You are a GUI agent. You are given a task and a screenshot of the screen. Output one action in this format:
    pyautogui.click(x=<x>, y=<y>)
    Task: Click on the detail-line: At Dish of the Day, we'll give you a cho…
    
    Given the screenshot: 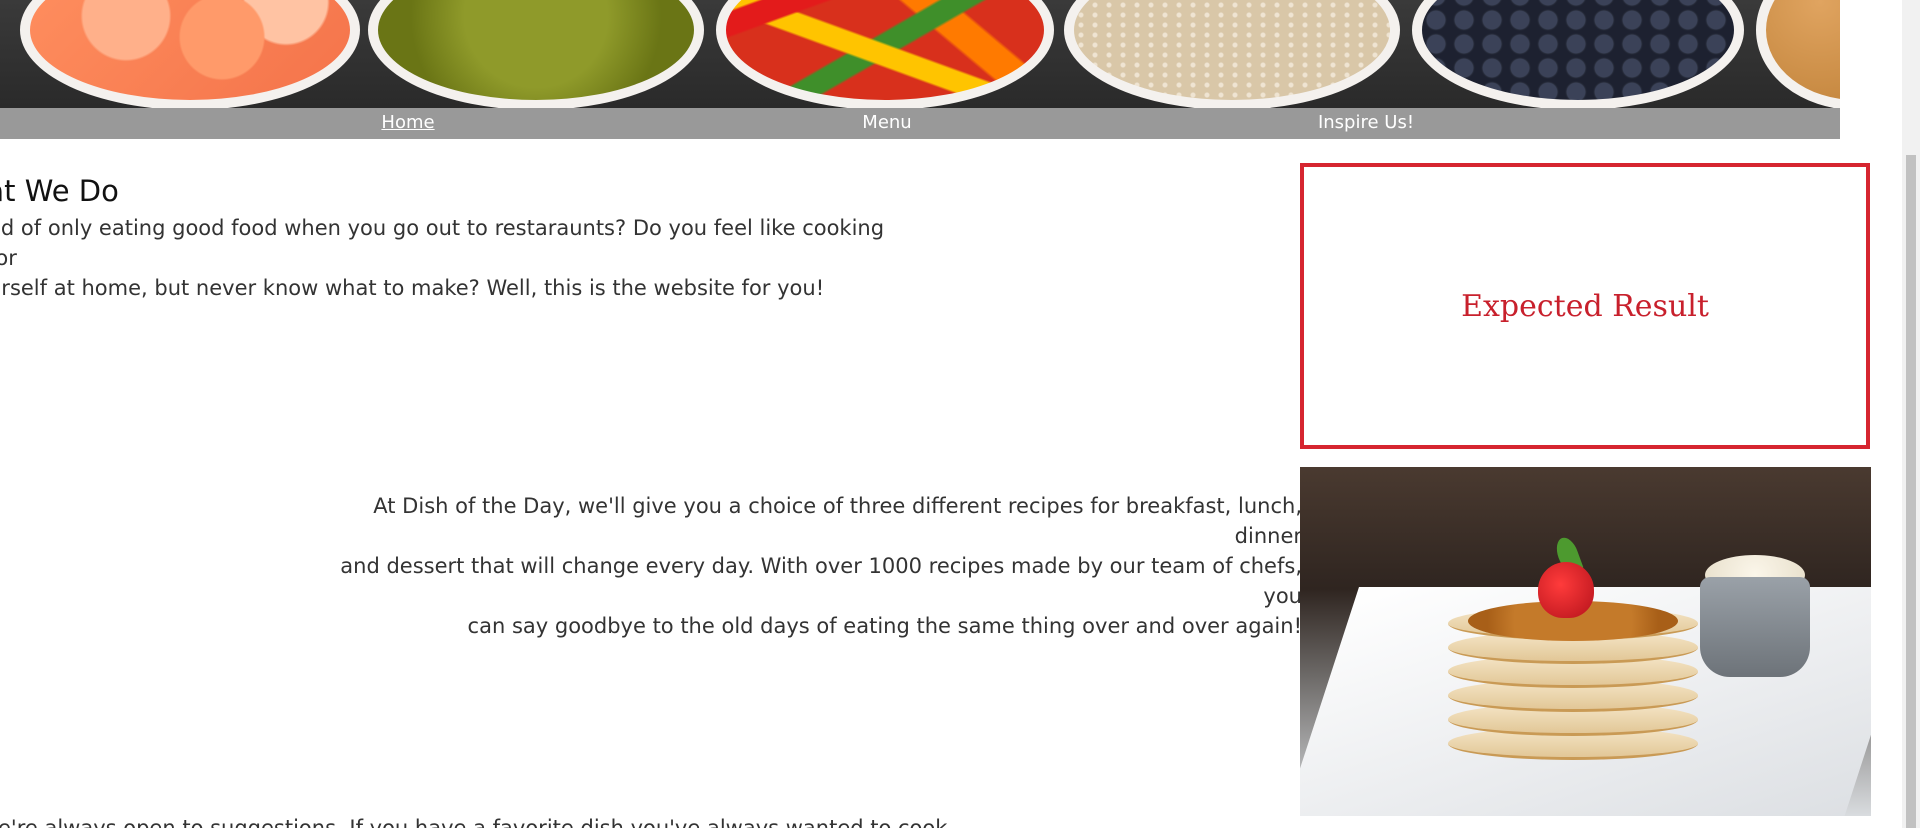 What is the action you would take?
    pyautogui.click(x=837, y=521)
    